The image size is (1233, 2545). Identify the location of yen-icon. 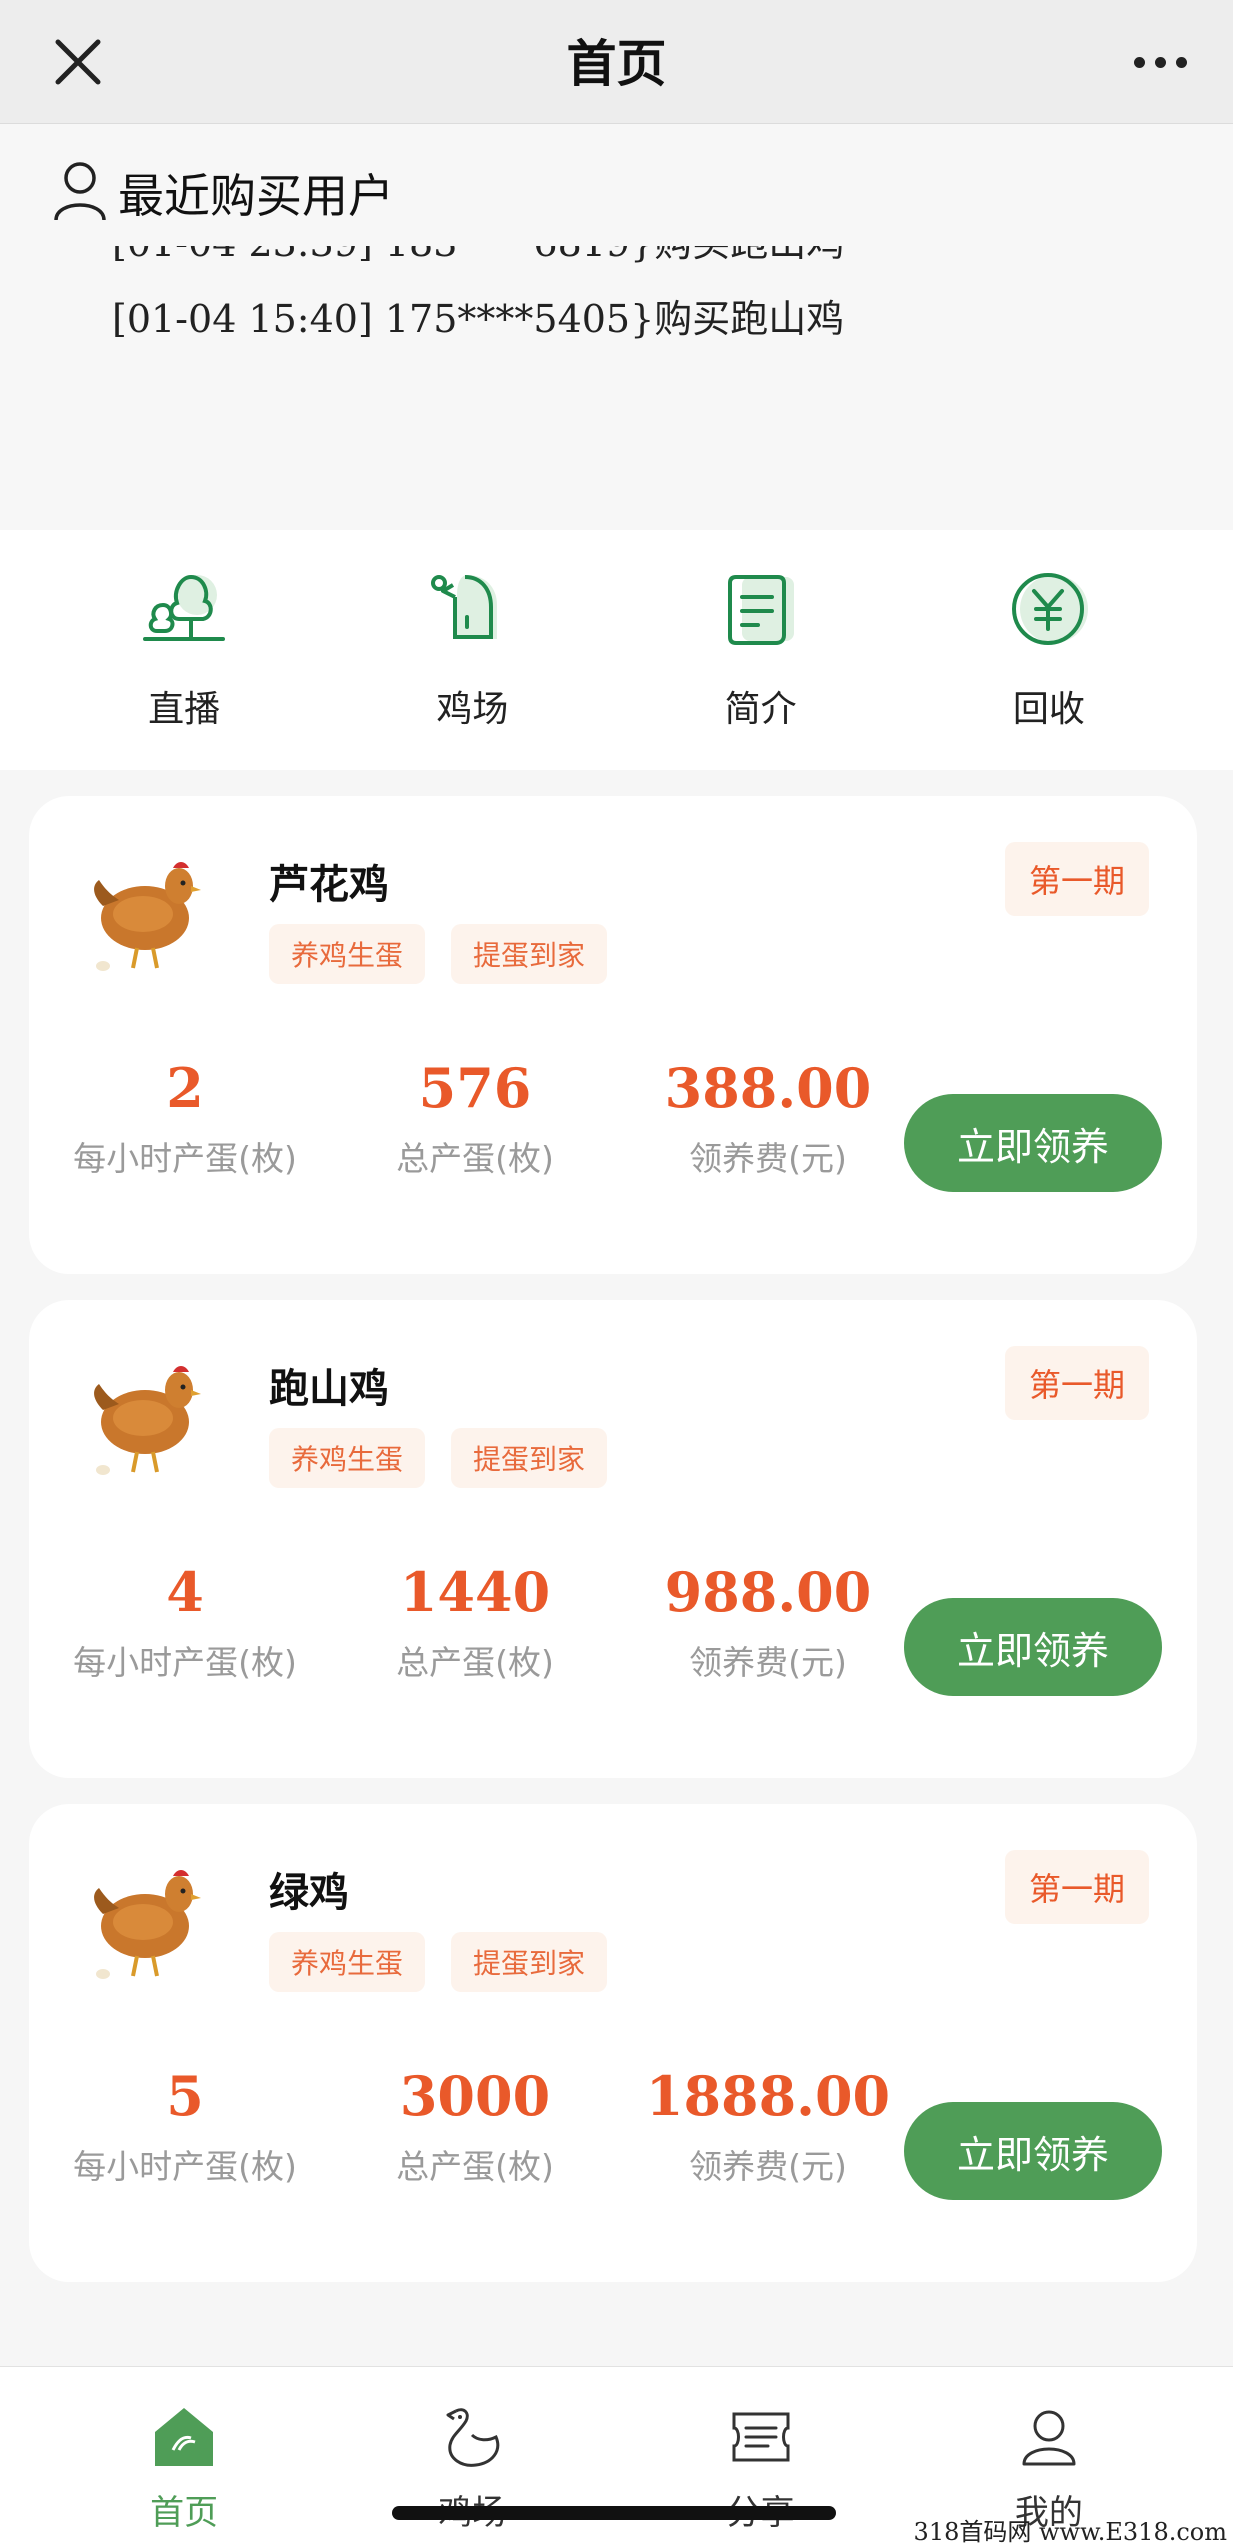
(1049, 610).